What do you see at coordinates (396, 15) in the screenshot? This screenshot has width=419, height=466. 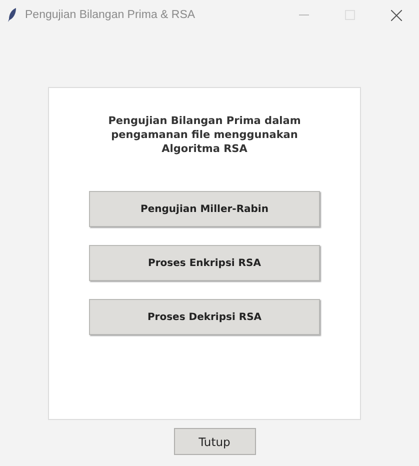 I see `close-icon` at bounding box center [396, 15].